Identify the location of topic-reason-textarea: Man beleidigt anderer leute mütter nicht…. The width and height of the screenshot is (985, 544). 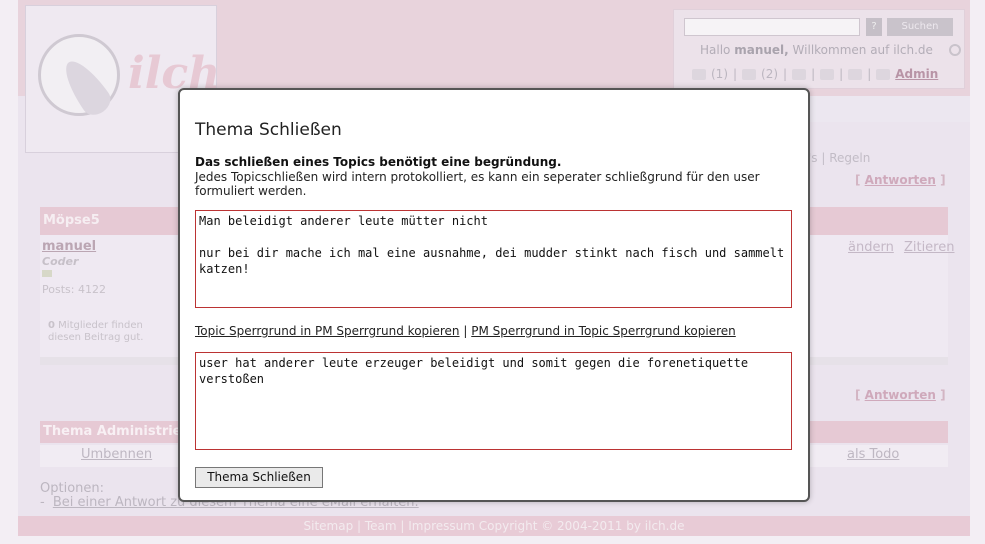
(493, 259).